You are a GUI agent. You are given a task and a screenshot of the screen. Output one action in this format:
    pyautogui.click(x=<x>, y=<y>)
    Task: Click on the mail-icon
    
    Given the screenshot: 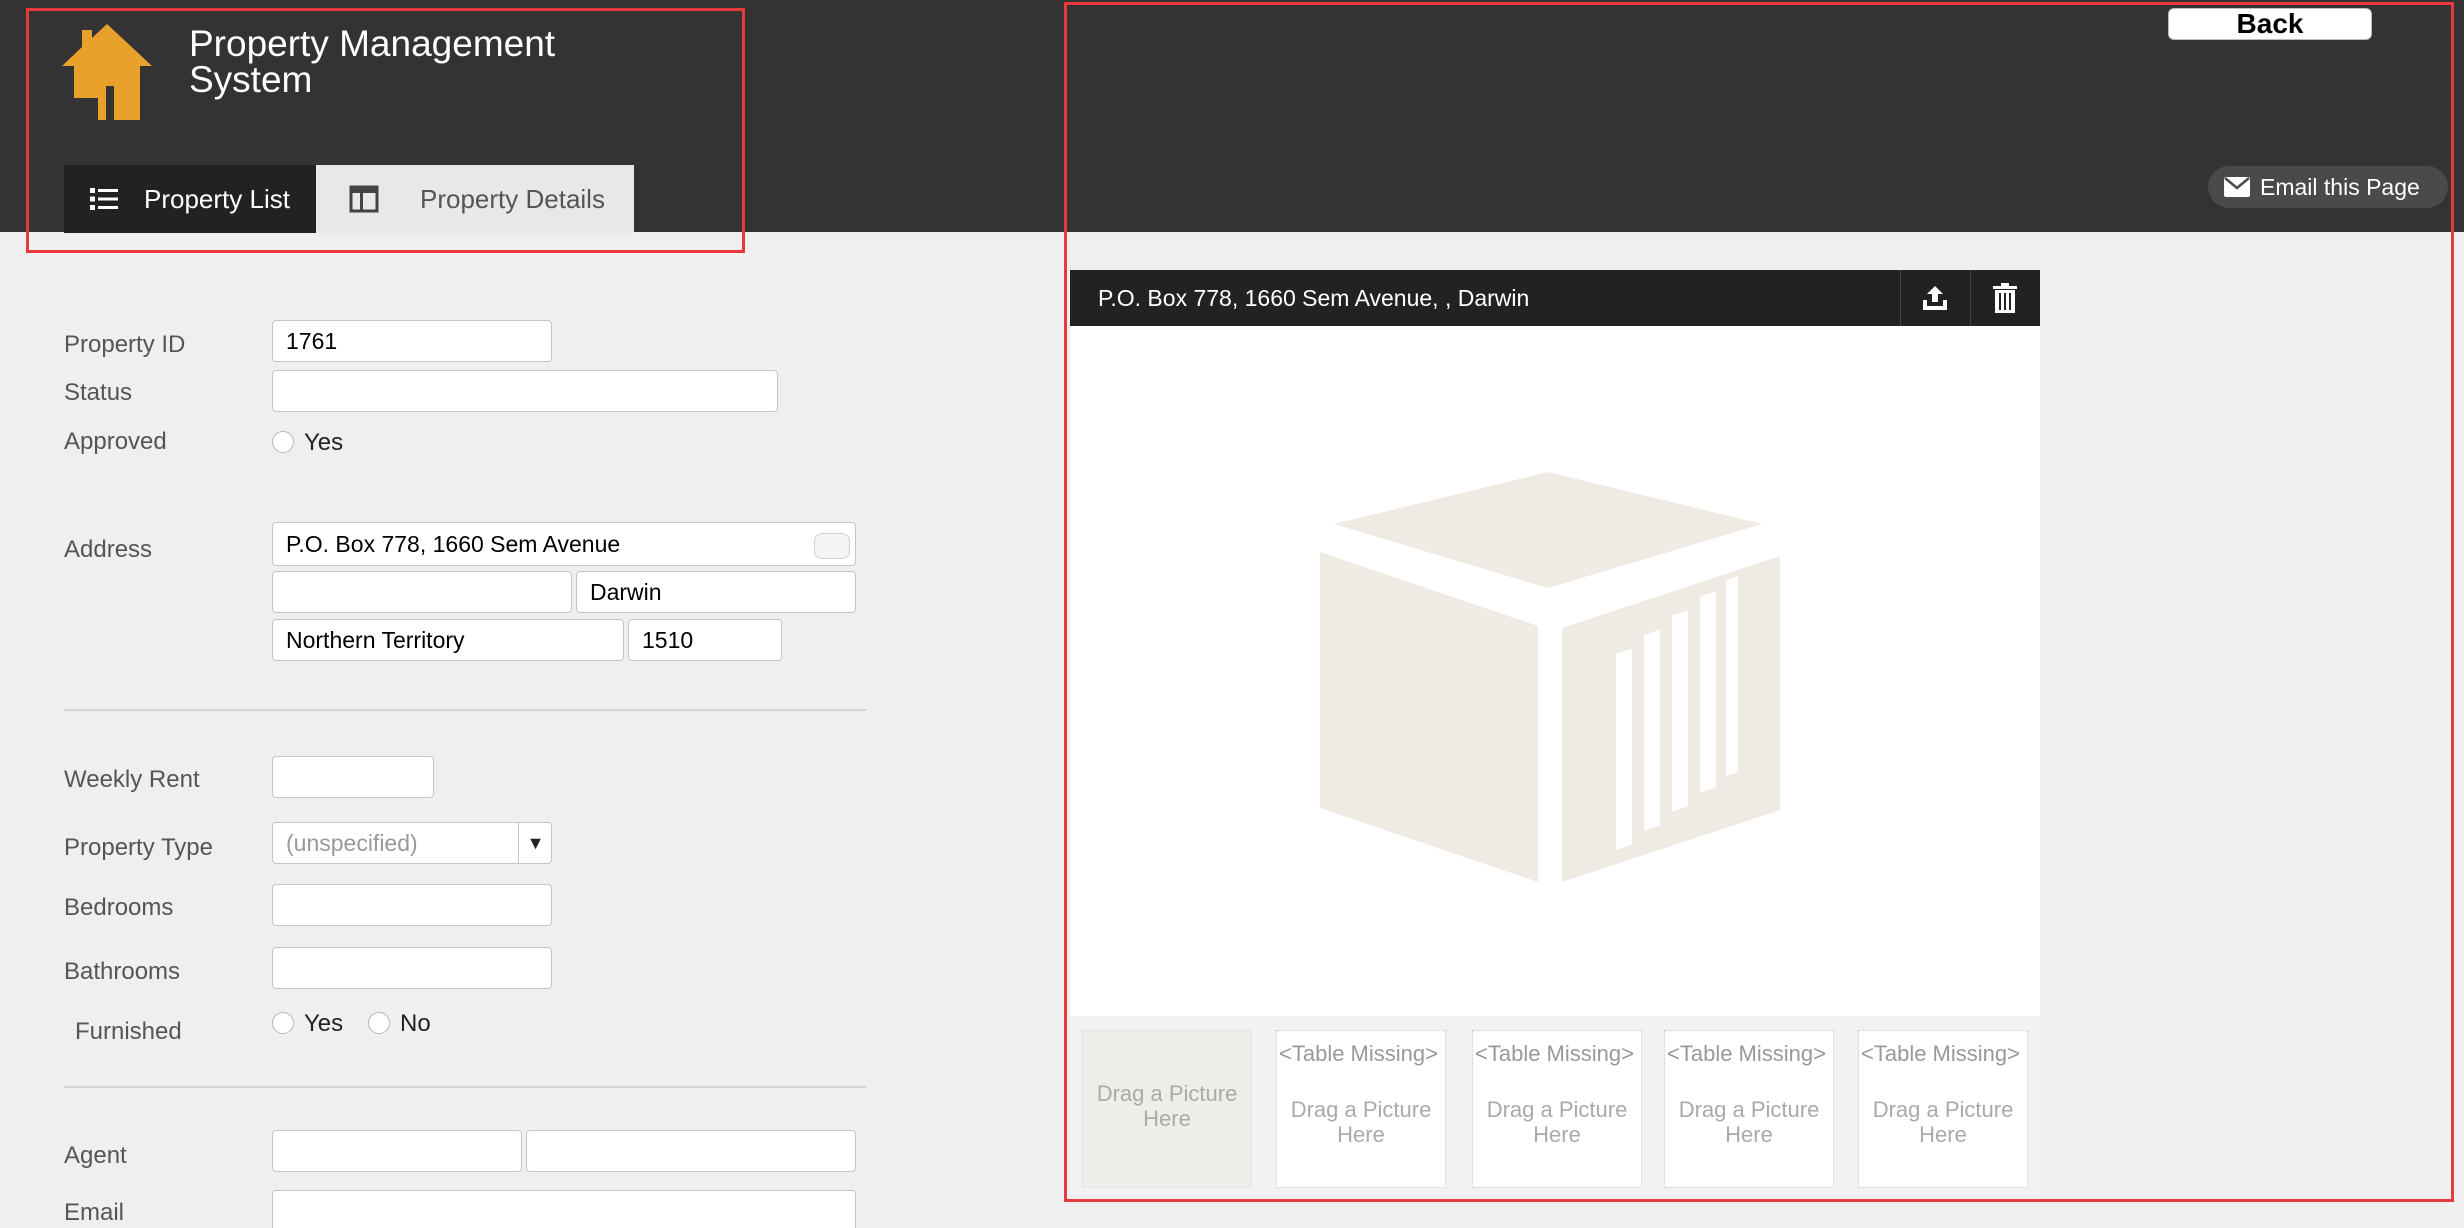 What is the action you would take?
    pyautogui.click(x=2237, y=187)
    